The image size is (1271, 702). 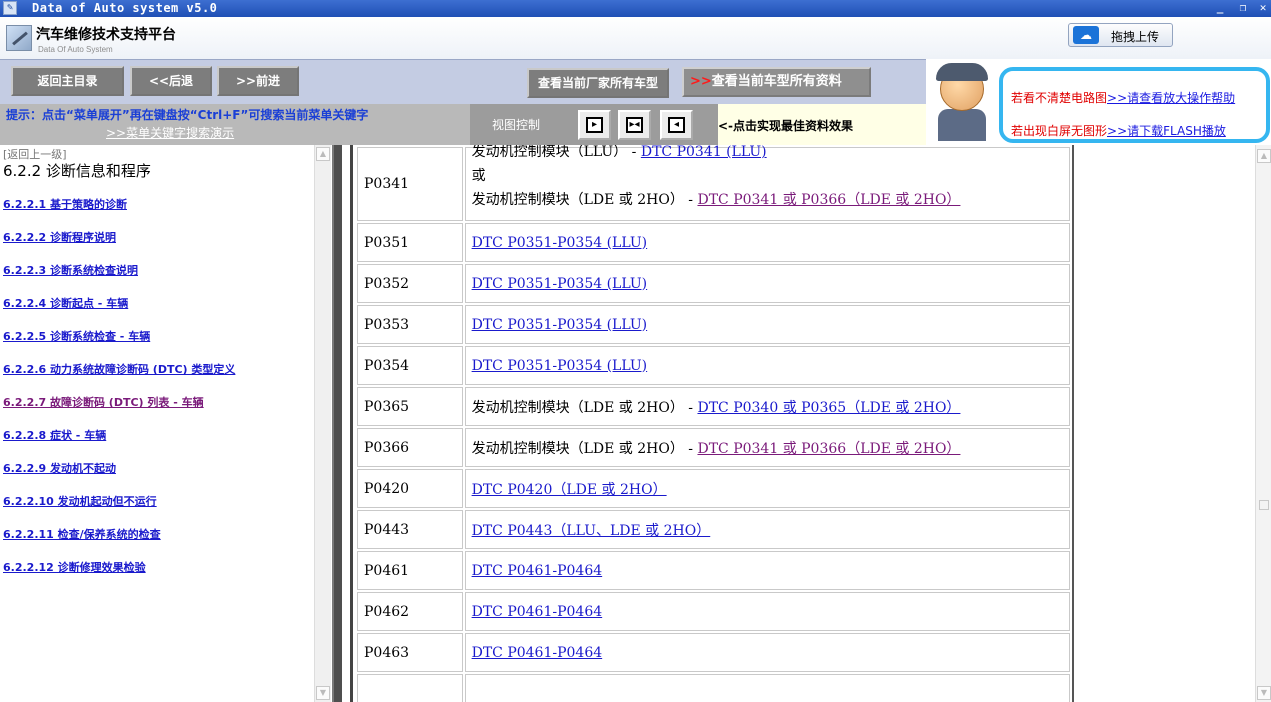 I want to click on dtc-link: DTC P0443（LLU、LDE 或 2HO）, so click(x=591, y=531).